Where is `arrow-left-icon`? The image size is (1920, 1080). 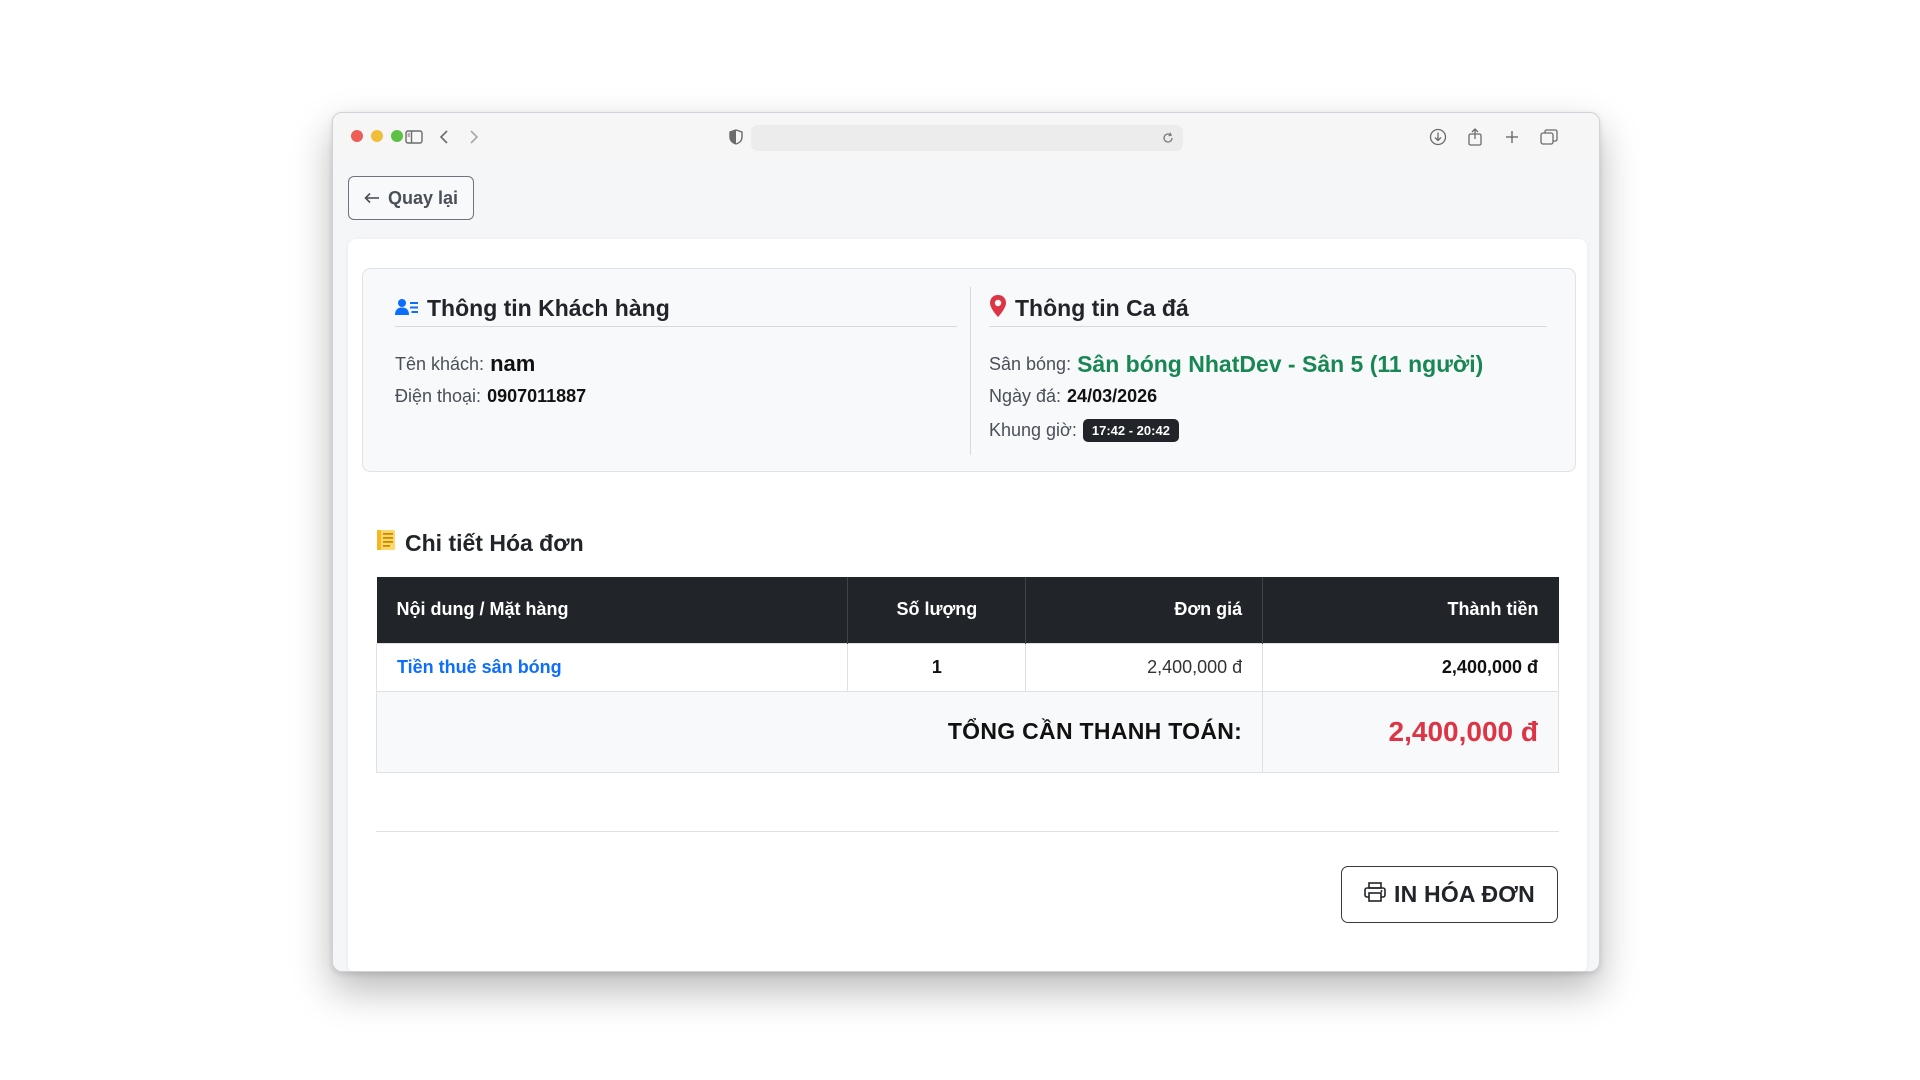 arrow-left-icon is located at coordinates (372, 198).